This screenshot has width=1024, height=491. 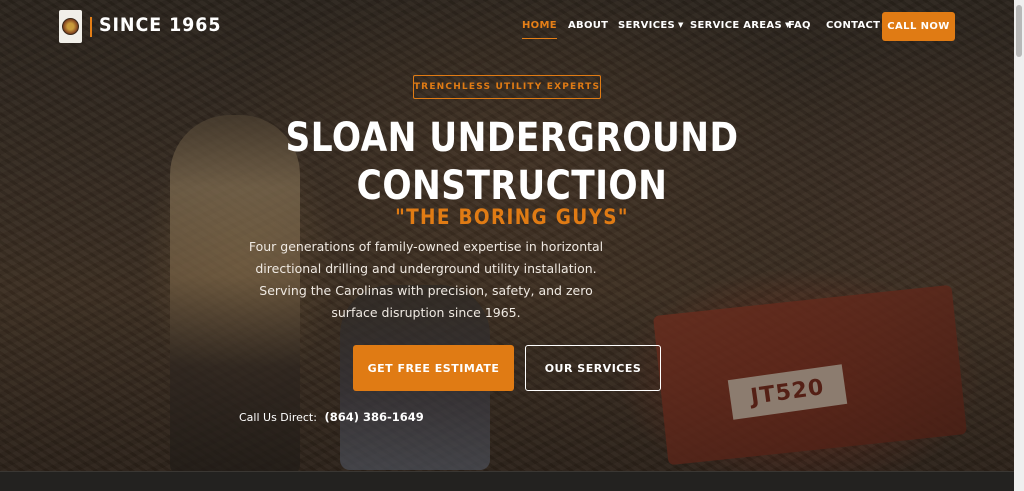 I want to click on nav-service-areas: SERVICE AREAS ▼, so click(x=740, y=25).